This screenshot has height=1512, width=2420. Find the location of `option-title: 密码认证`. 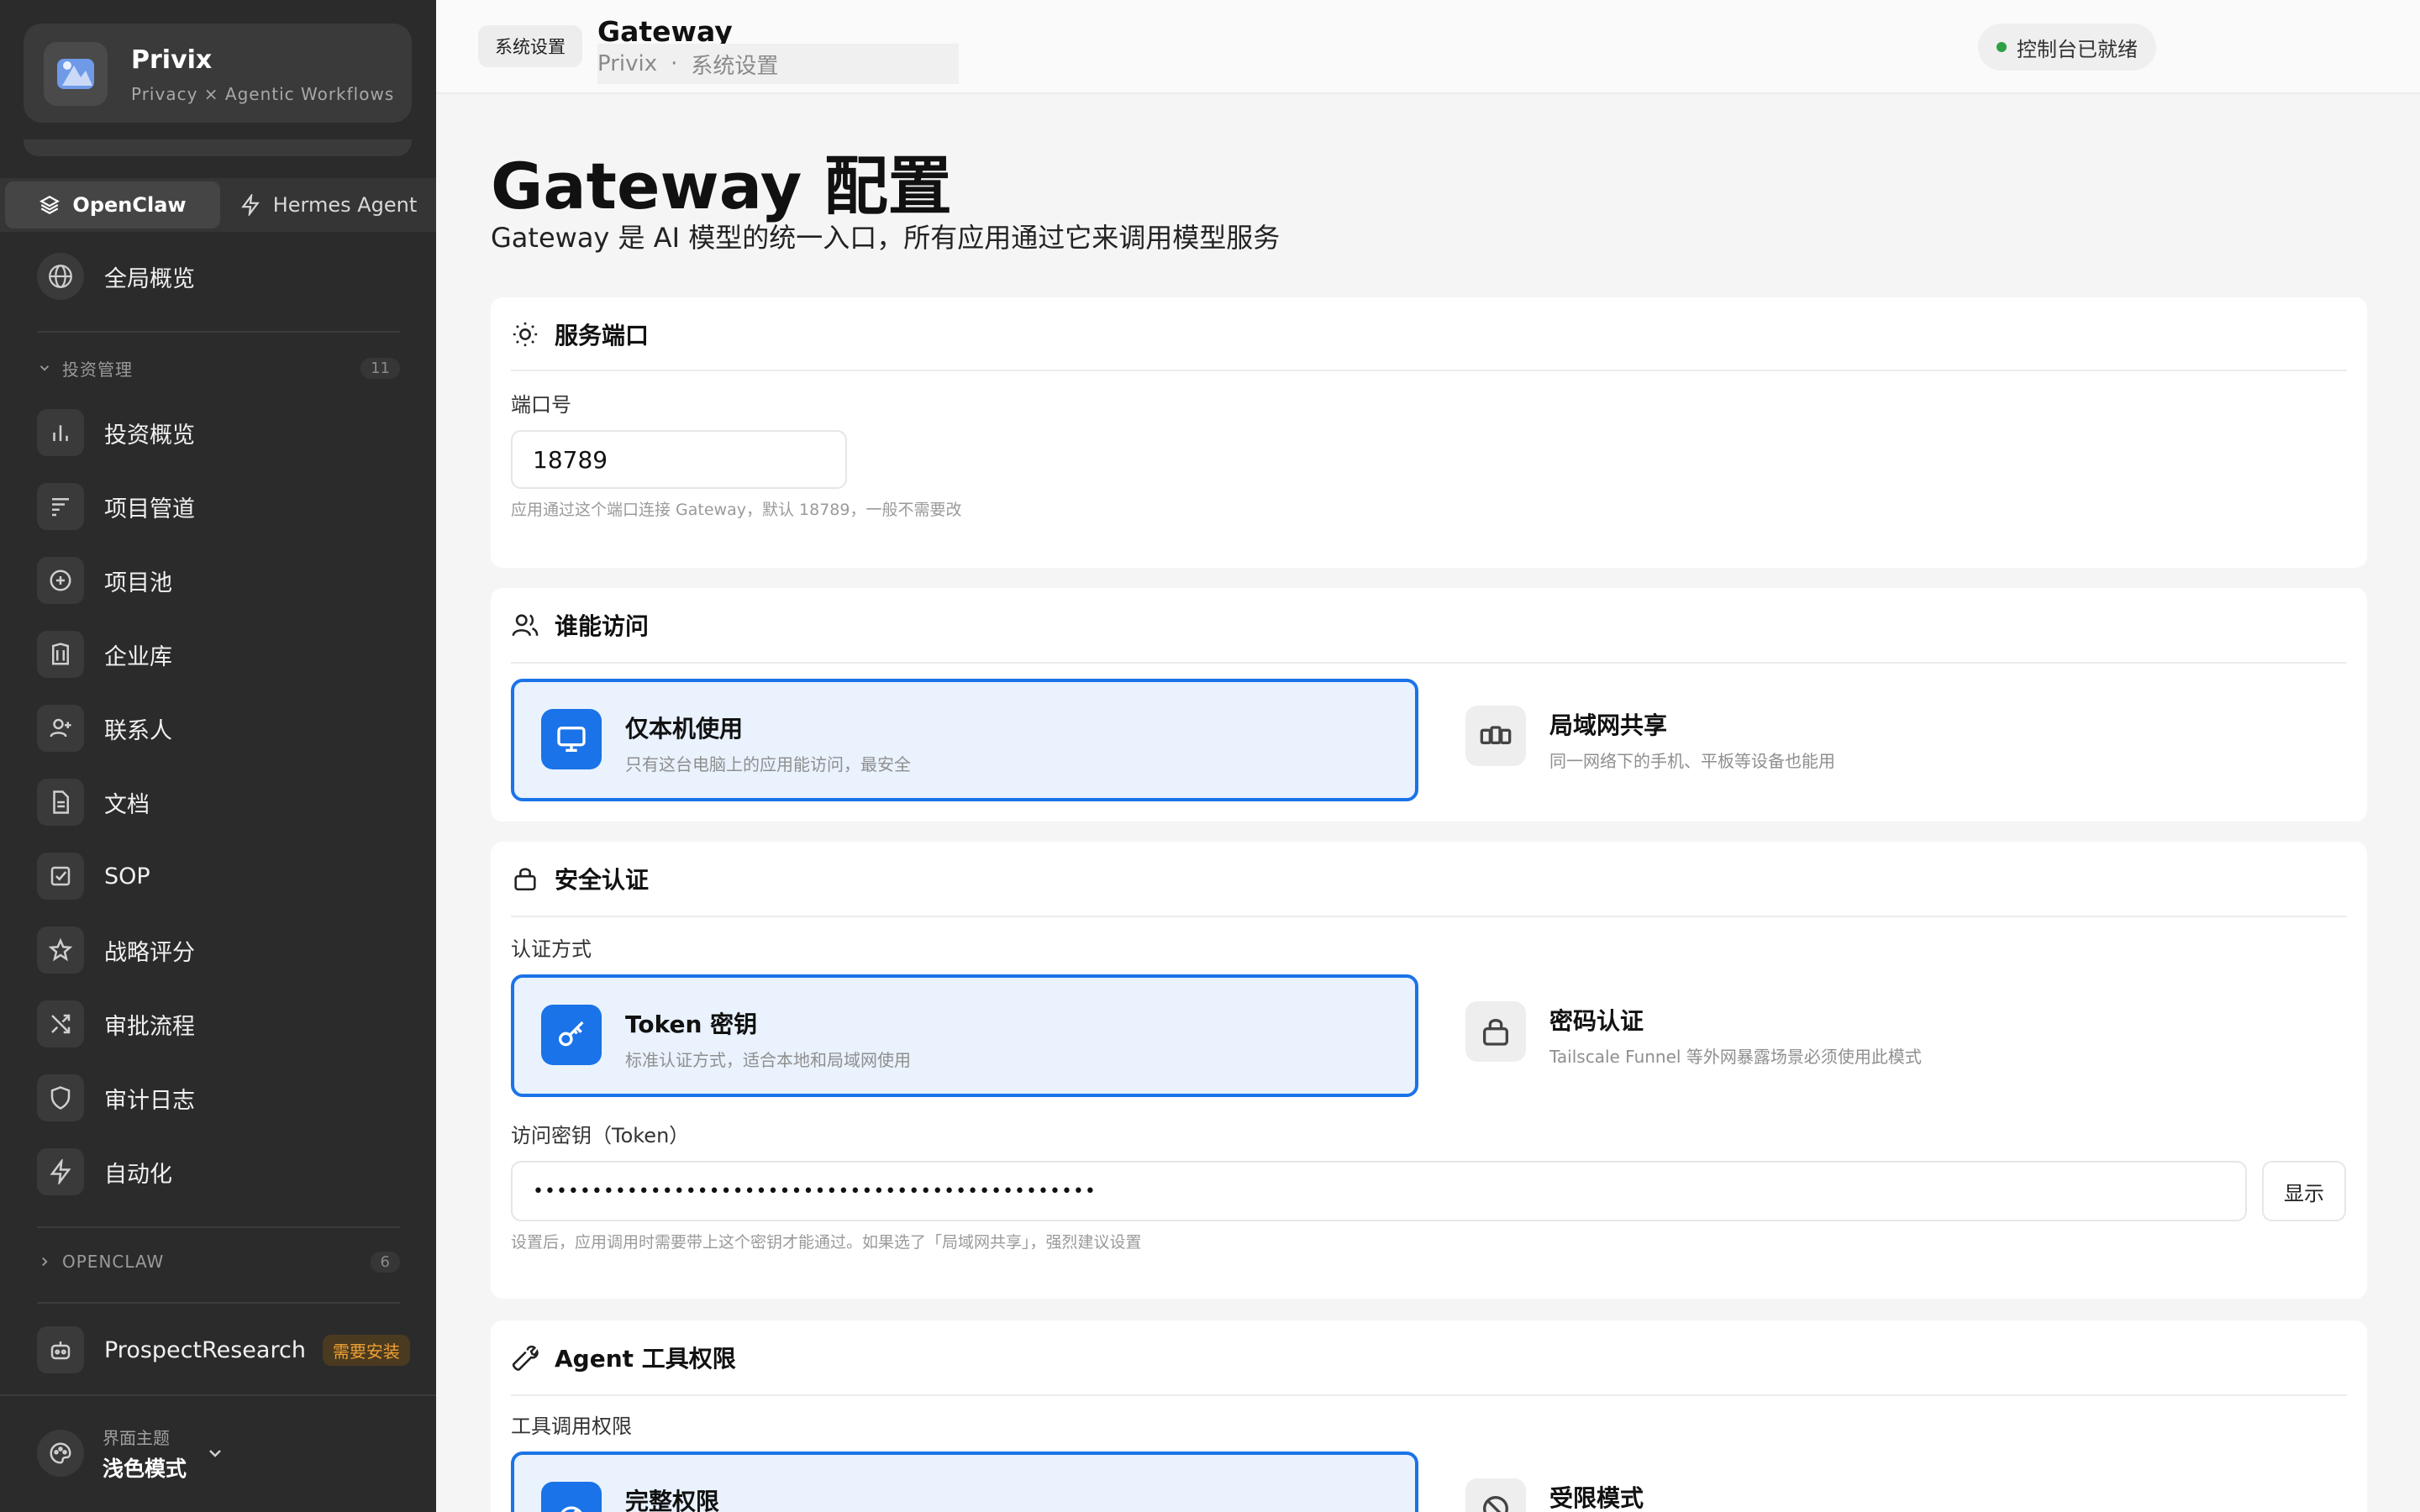

option-title: 密码认证 is located at coordinates (1596, 1021).